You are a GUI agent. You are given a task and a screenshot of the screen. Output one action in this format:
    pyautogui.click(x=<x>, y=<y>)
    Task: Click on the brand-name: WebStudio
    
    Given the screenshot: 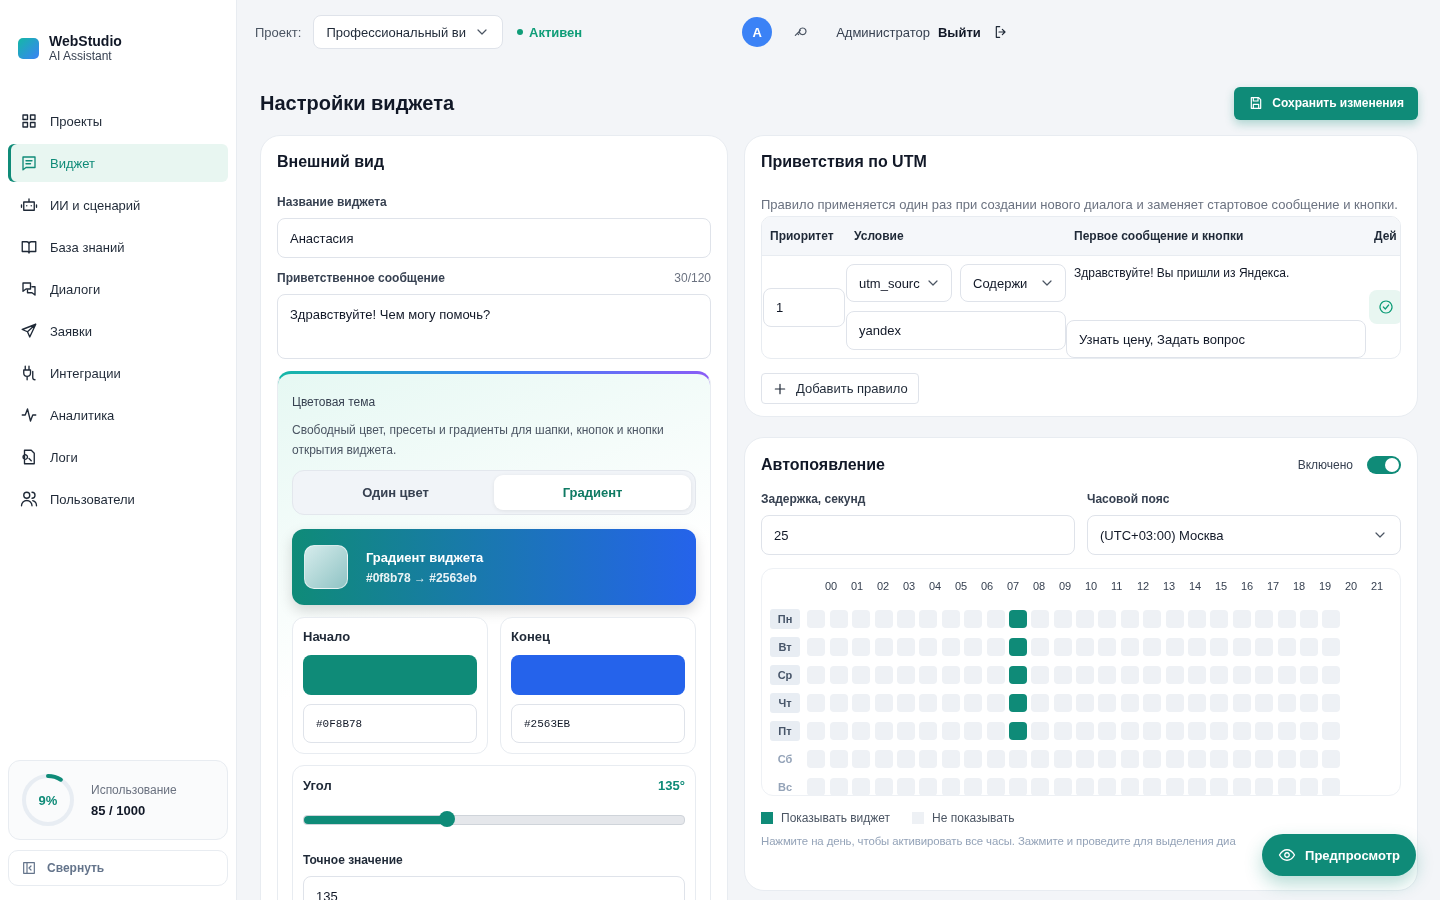 What is the action you would take?
    pyautogui.click(x=85, y=41)
    